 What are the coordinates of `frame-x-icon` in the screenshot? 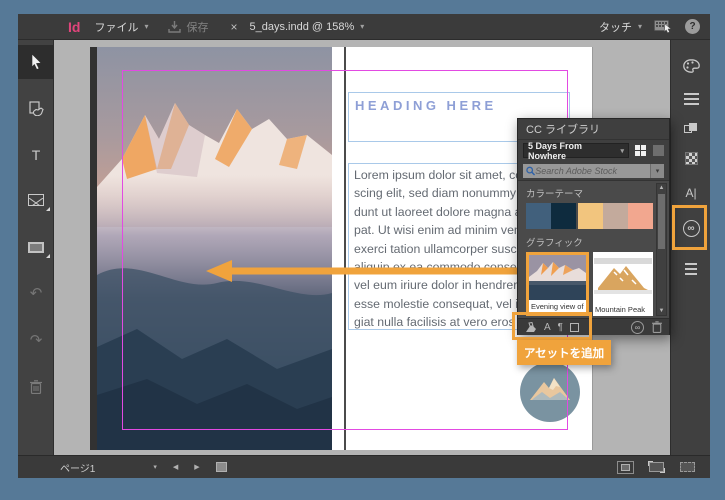 It's located at (36, 200).